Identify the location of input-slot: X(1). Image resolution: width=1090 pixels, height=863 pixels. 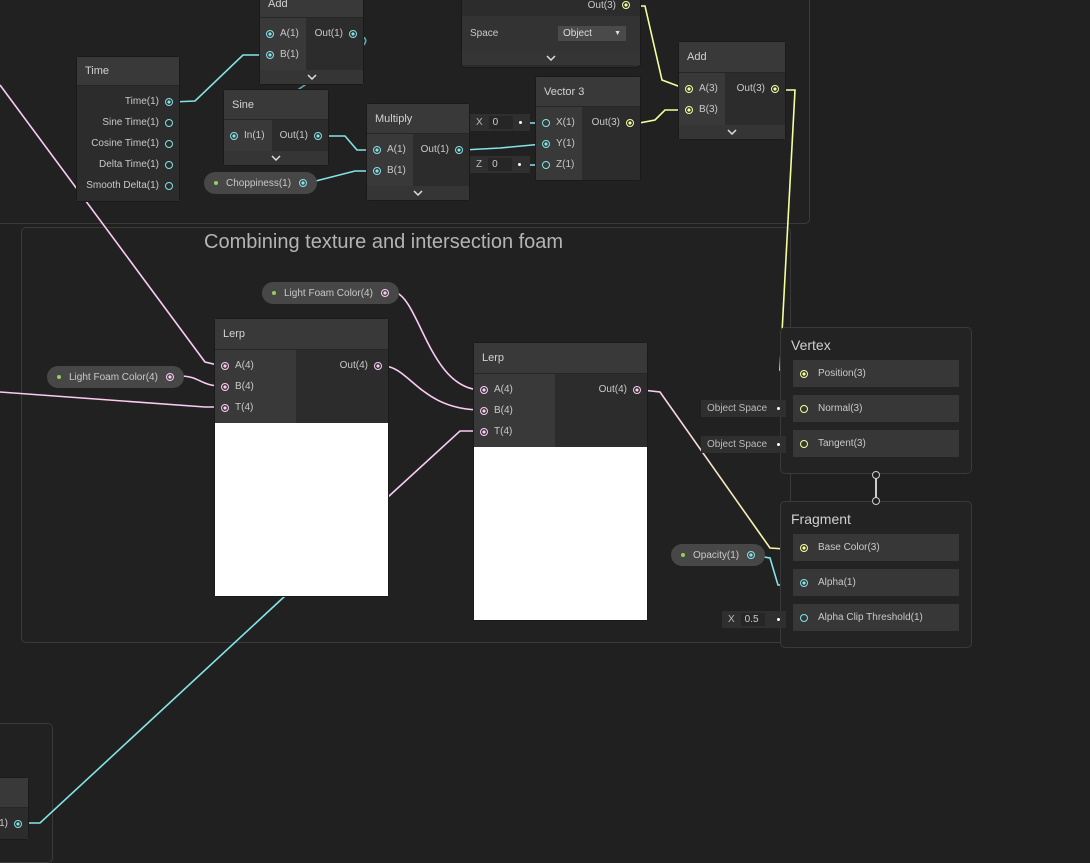
(559, 122).